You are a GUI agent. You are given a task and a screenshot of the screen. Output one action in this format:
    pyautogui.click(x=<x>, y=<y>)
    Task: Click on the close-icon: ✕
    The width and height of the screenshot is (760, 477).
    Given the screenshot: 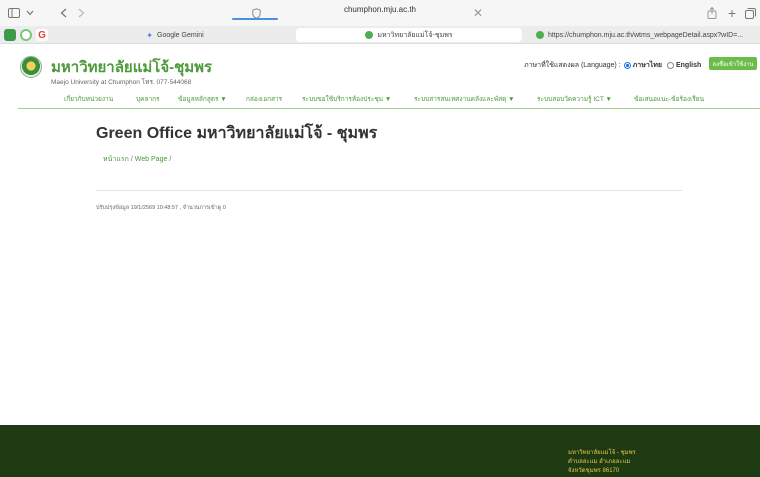 What is the action you would take?
    pyautogui.click(x=478, y=13)
    